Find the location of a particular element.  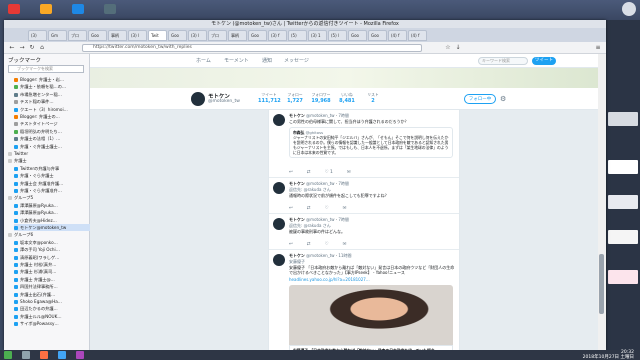

menu-icon: ≡ is located at coordinates (598, 48).